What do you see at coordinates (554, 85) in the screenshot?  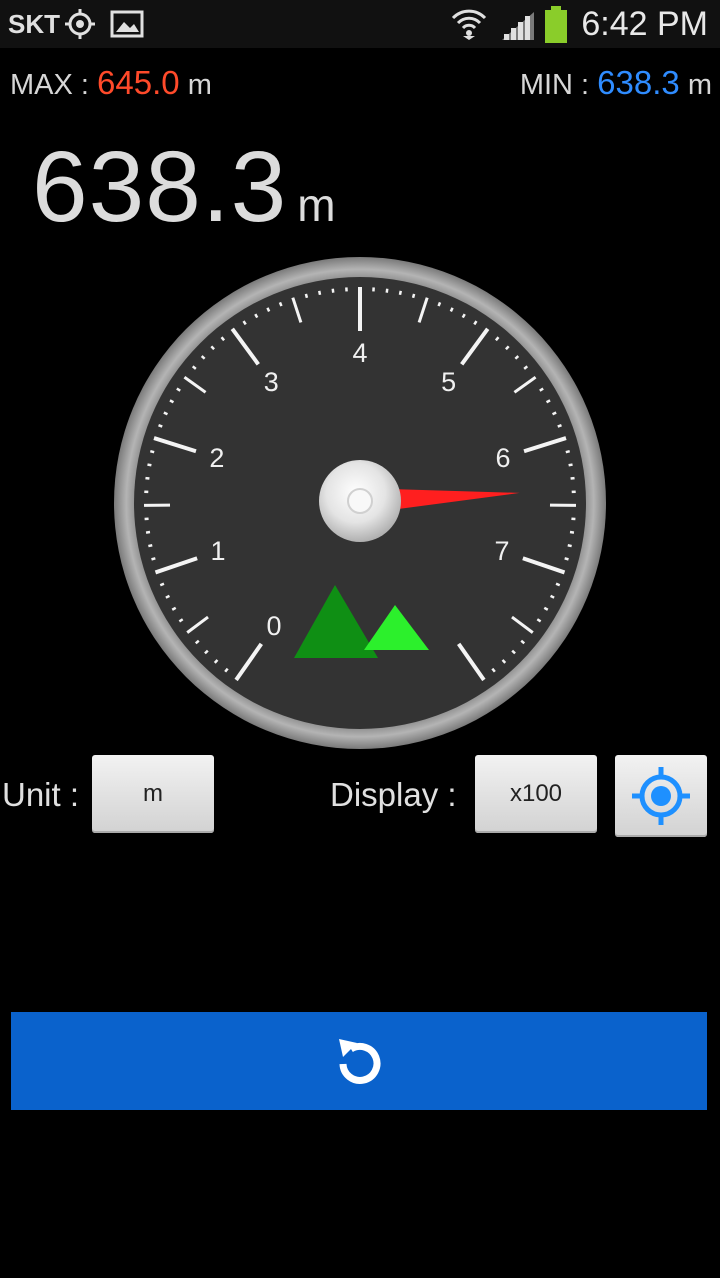 I see `min-label: MIN :` at bounding box center [554, 85].